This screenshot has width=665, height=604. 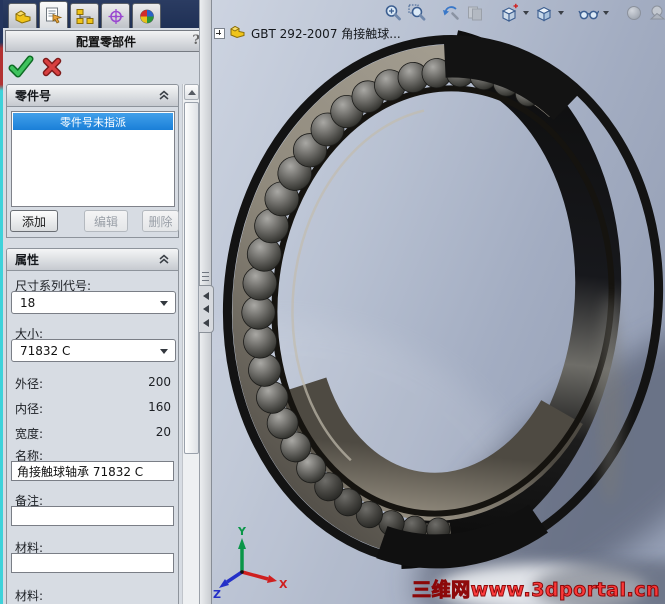 What do you see at coordinates (474, 13) in the screenshot?
I see `section-view-icon` at bounding box center [474, 13].